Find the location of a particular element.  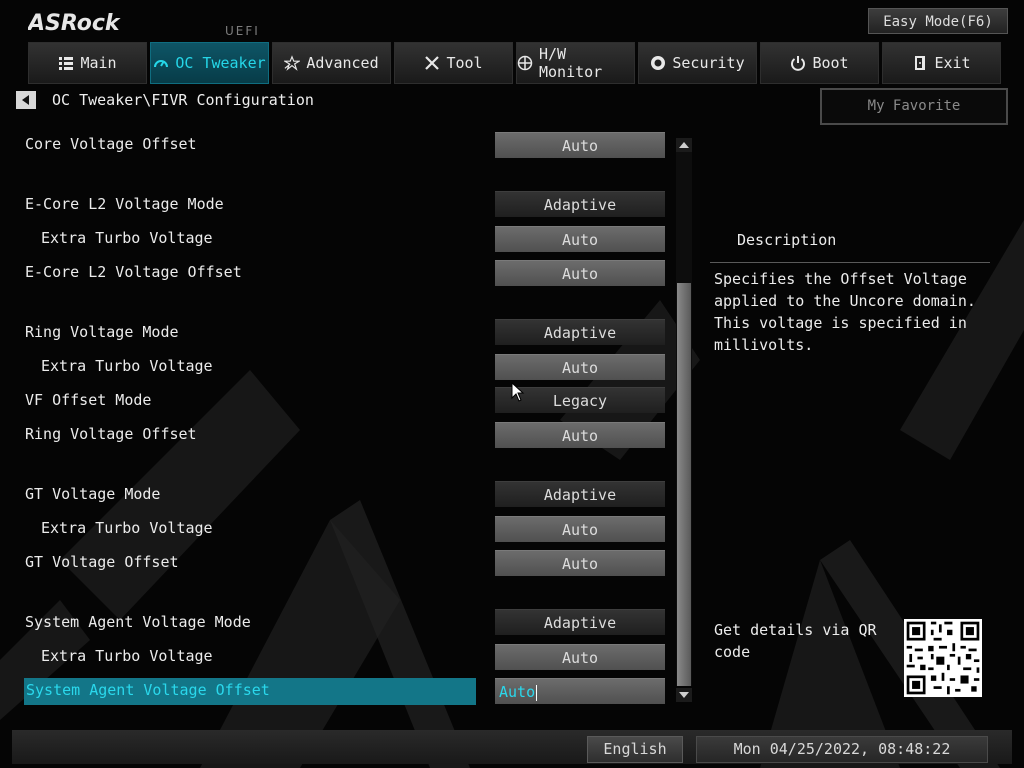

setting-label: System Agent Voltage Mode is located at coordinates (138, 622).